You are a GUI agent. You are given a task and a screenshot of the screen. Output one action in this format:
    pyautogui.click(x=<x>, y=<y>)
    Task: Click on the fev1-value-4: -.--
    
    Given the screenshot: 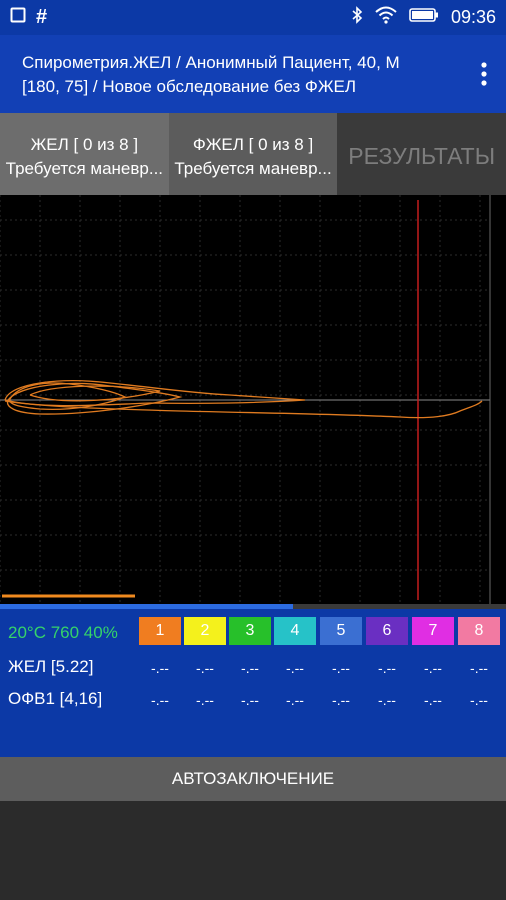 What is the action you would take?
    pyautogui.click(x=295, y=700)
    